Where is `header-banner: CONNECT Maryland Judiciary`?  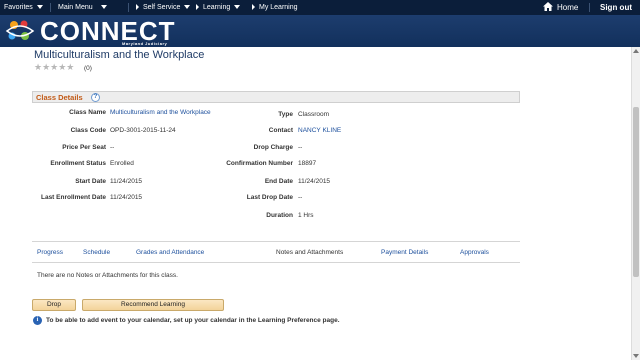 header-banner: CONNECT Maryland Judiciary is located at coordinates (320, 31).